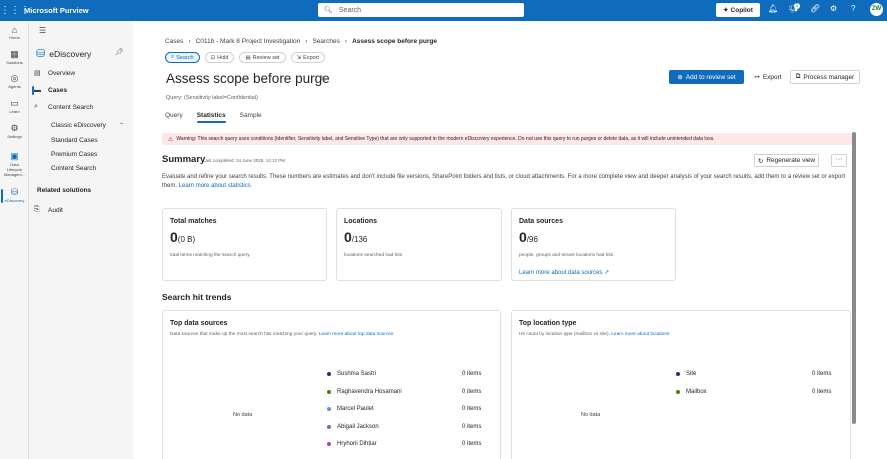 The width and height of the screenshot is (887, 459). I want to click on help-icon: ?, so click(853, 8).